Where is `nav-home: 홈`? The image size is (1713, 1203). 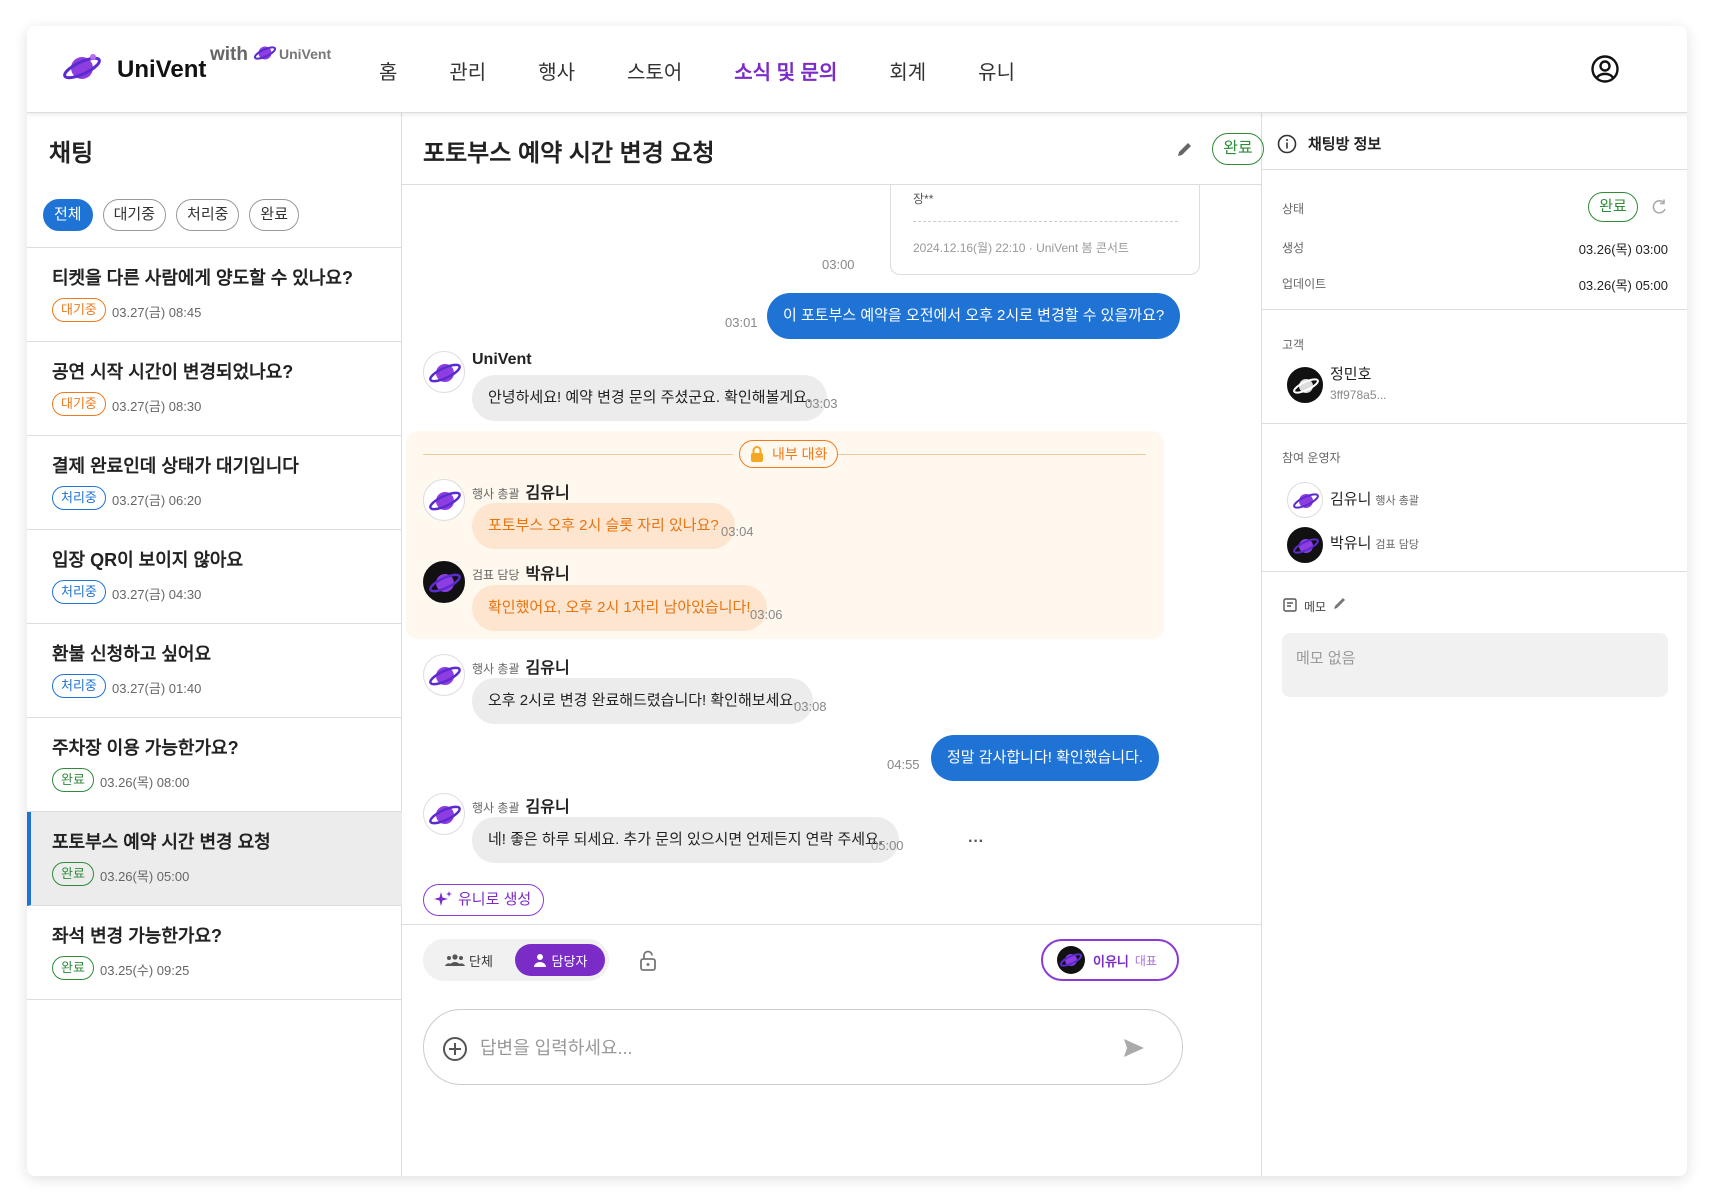 nav-home: 홈 is located at coordinates (388, 70).